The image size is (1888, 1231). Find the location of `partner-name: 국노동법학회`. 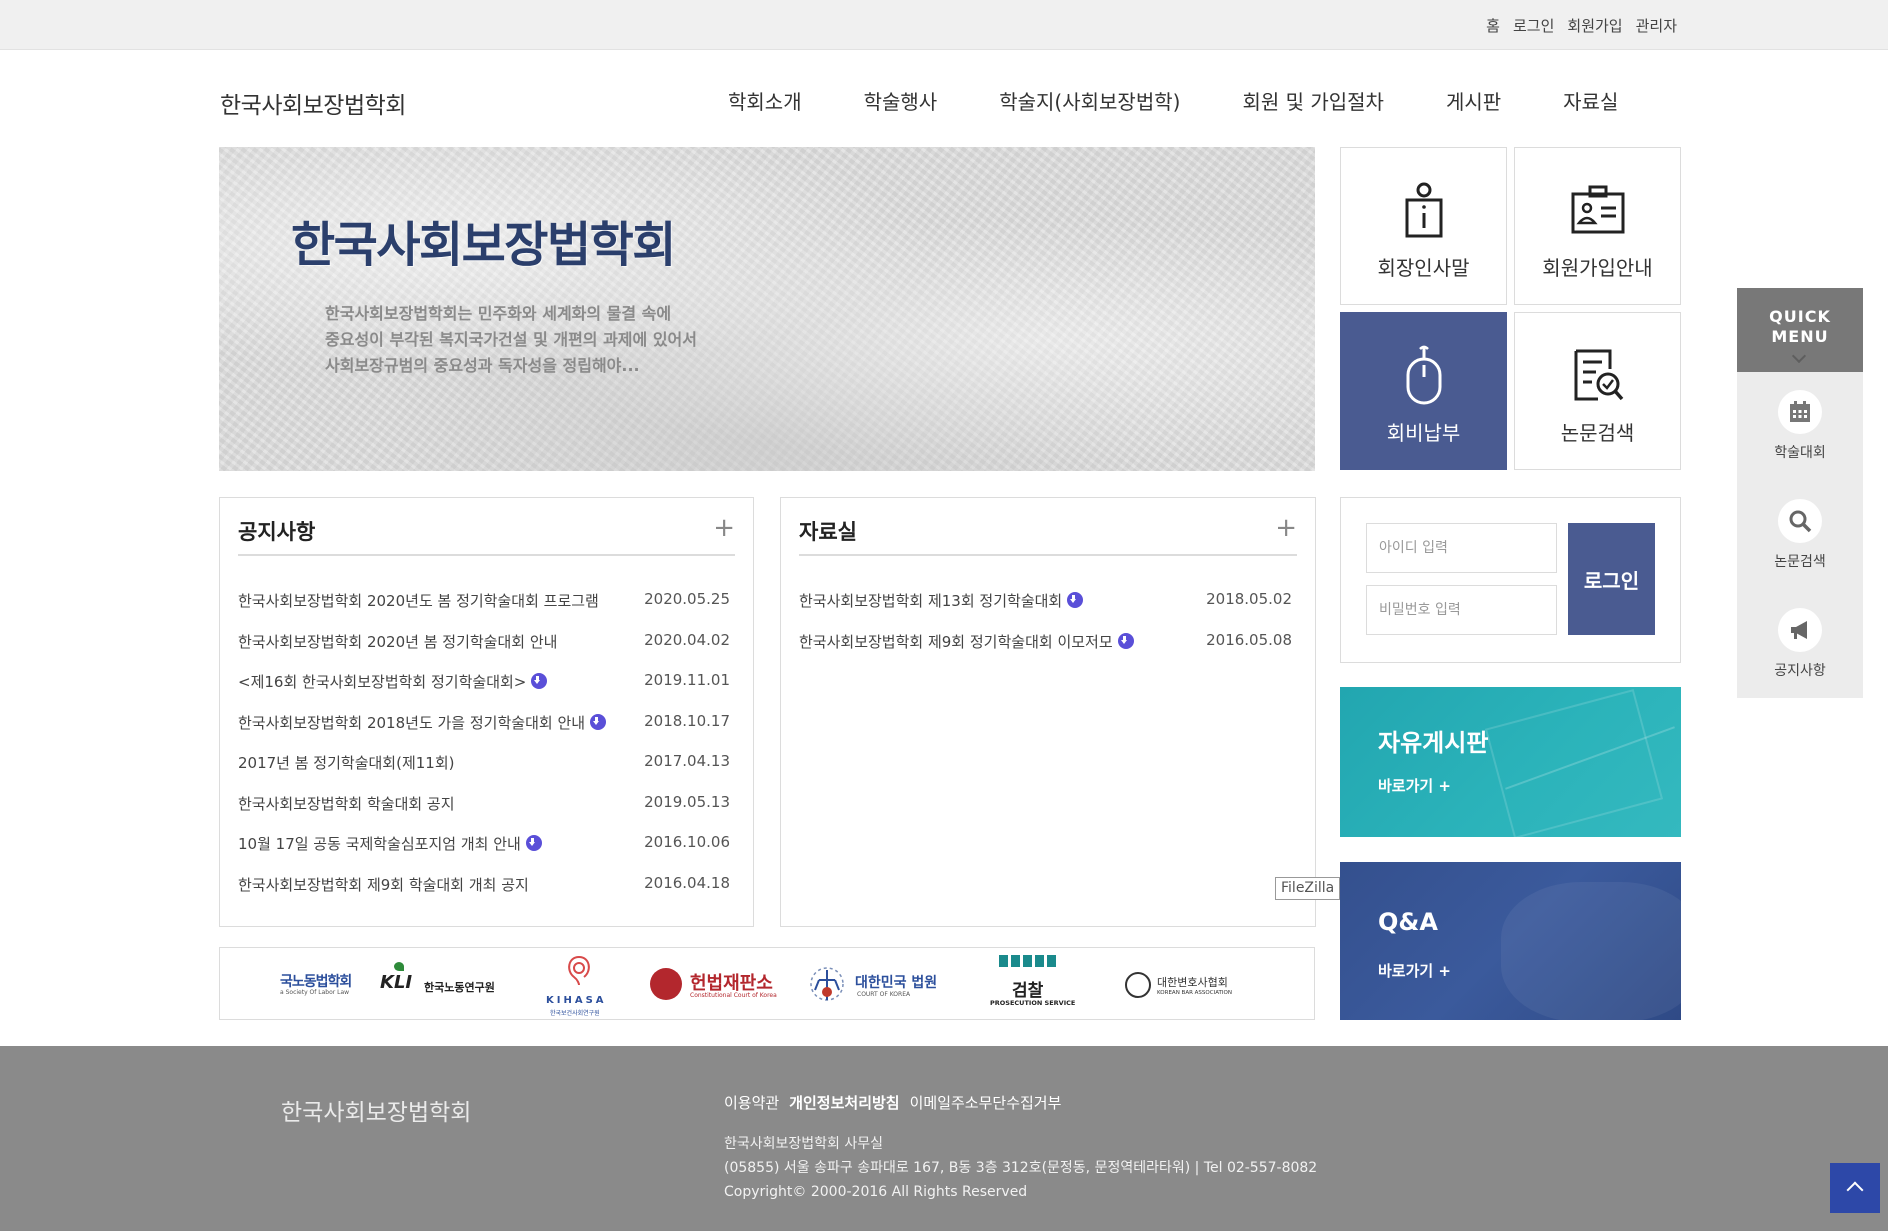

partner-name: 국노동법학회 is located at coordinates (316, 982).